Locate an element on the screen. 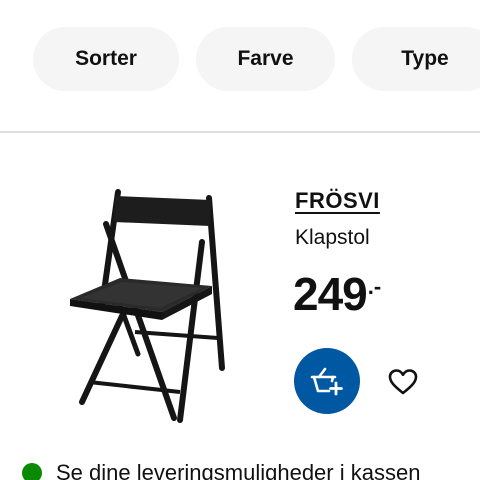 This screenshot has height=480, width=480. product-name-link: FRÖSVI is located at coordinates (337, 201).